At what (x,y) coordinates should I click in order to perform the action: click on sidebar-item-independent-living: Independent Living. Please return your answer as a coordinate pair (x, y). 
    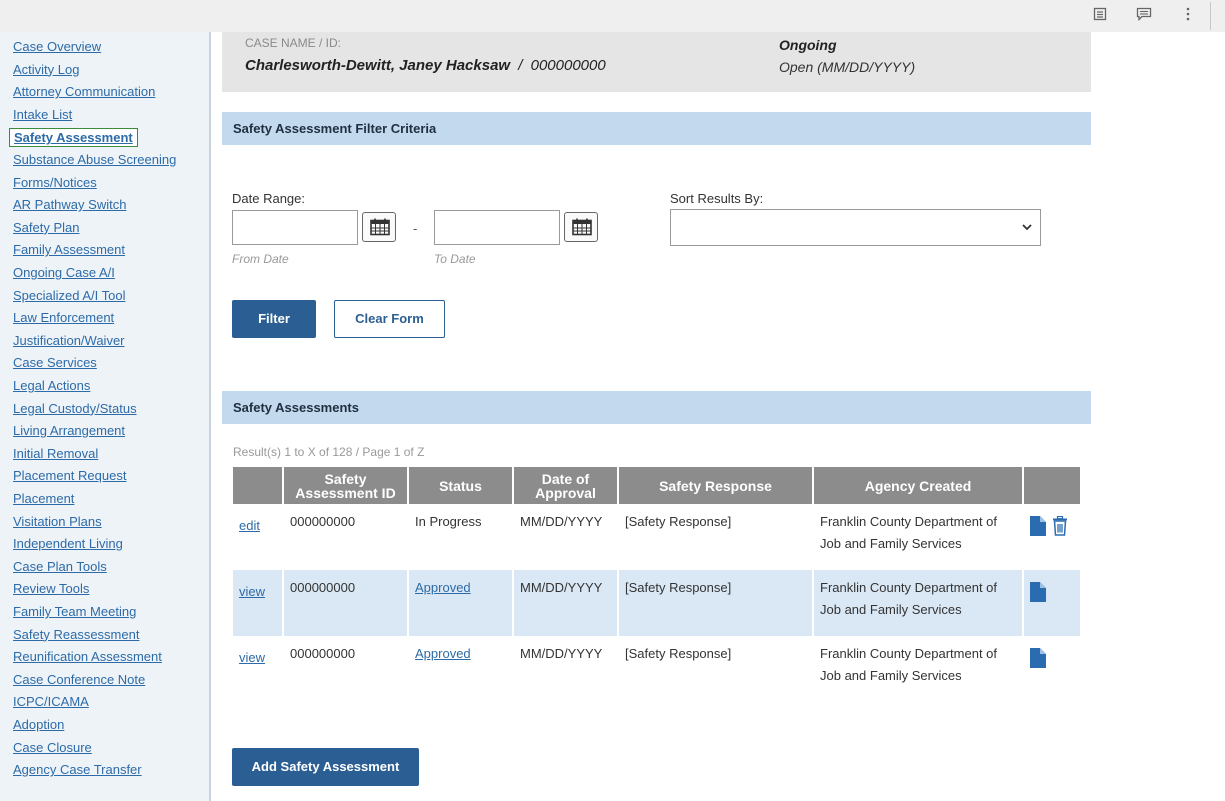
    Looking at the image, I should click on (68, 544).